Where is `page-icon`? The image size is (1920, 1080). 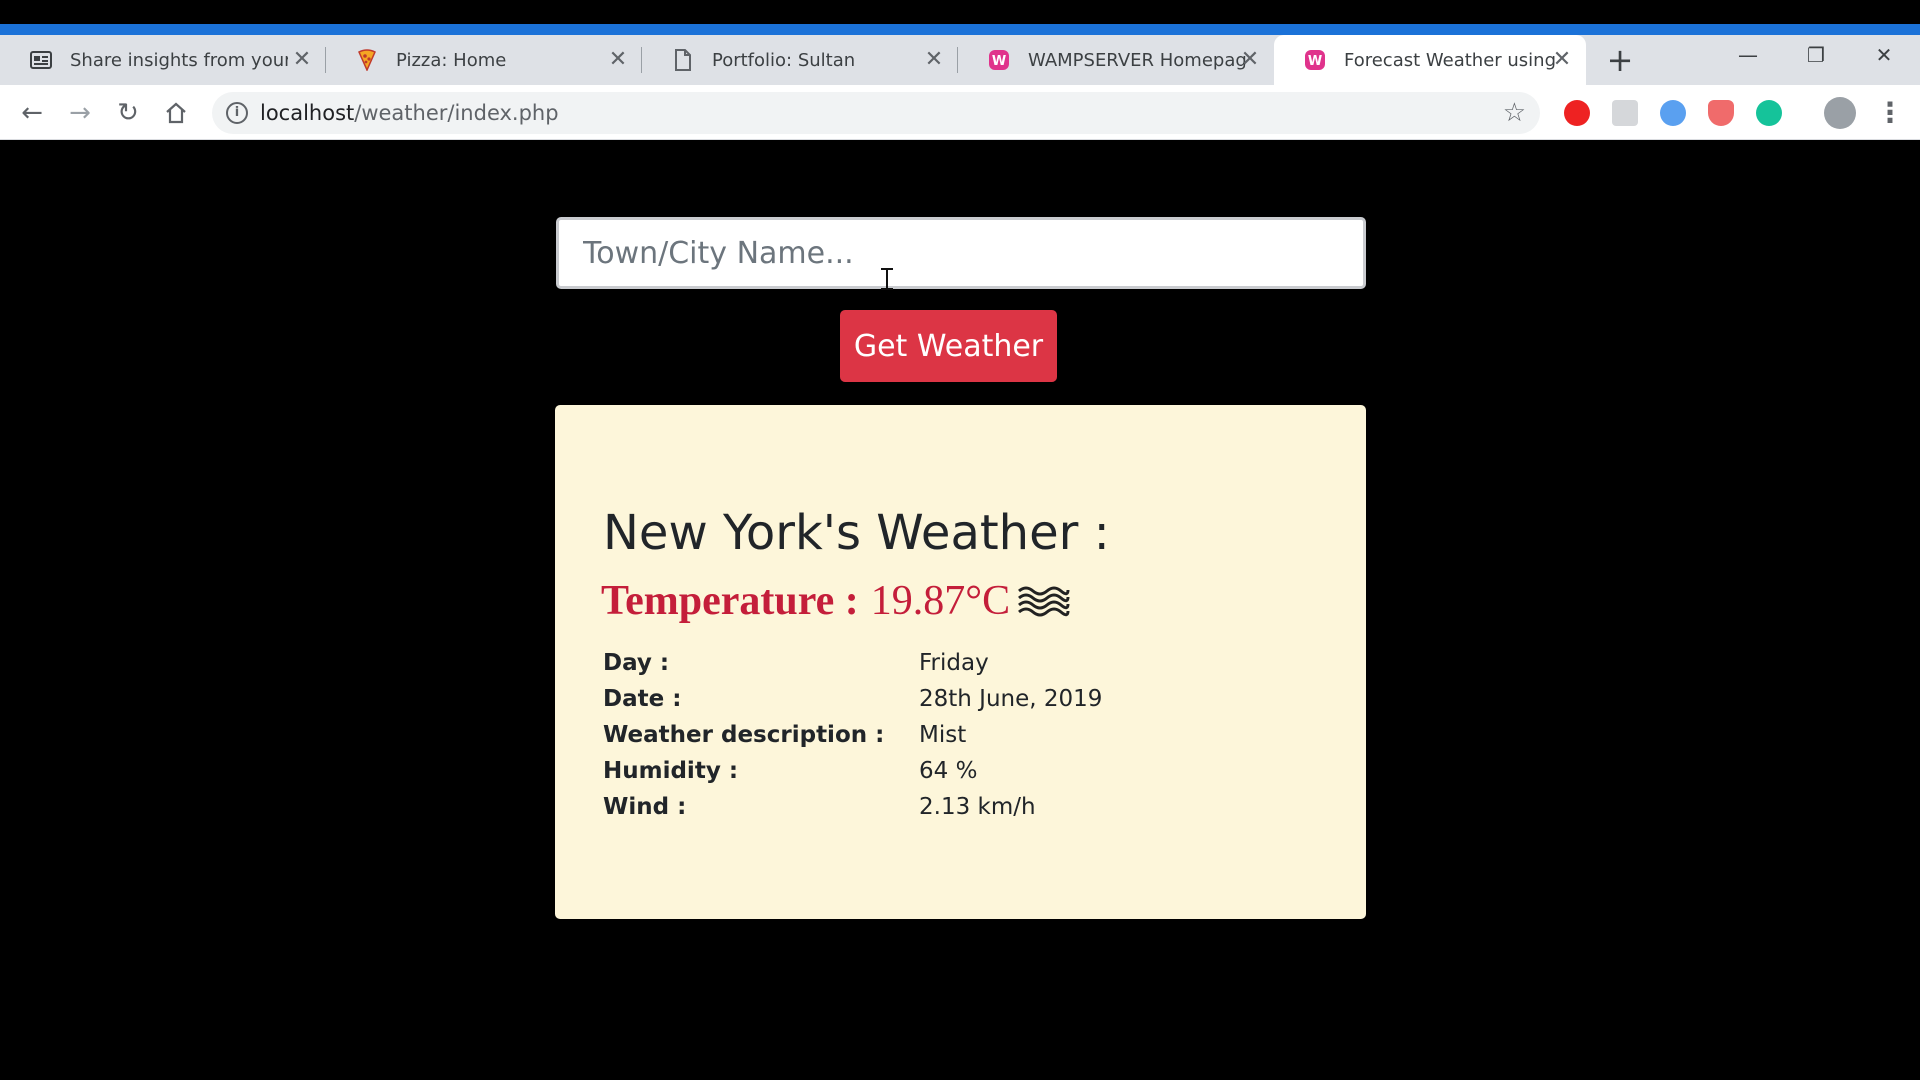 page-icon is located at coordinates (683, 60).